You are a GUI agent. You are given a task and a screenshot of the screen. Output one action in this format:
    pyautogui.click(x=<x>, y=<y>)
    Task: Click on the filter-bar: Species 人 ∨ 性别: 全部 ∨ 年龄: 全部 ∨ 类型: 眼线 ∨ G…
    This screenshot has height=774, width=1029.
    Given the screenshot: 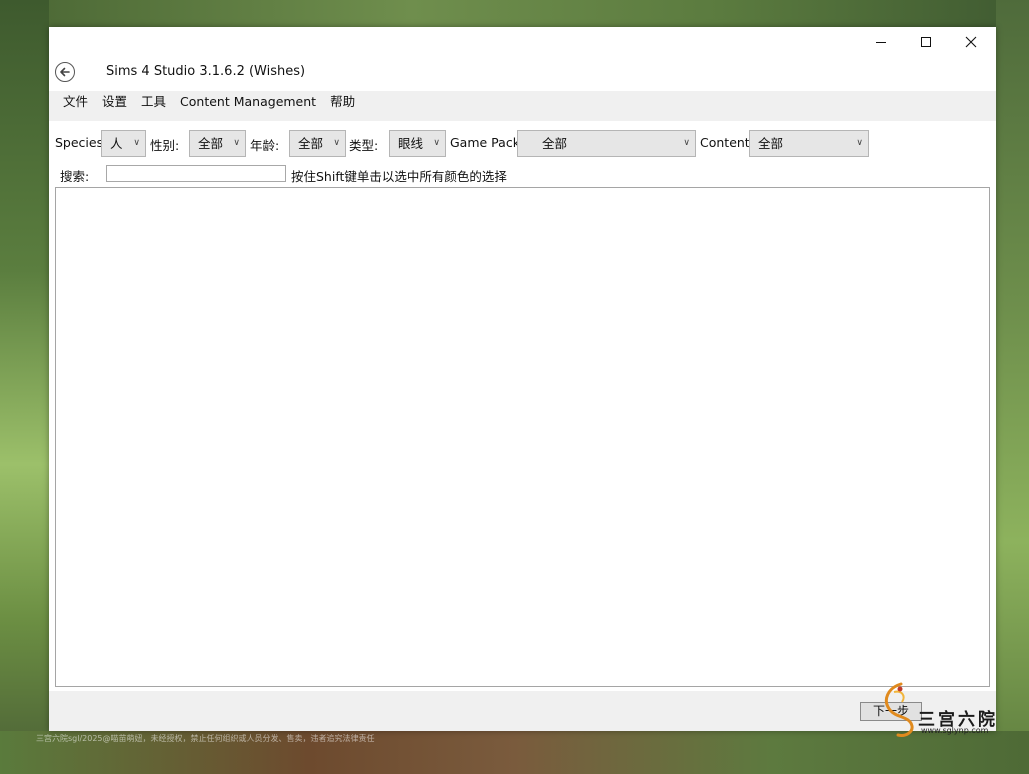 What is the action you would take?
    pyautogui.click(x=525, y=143)
    